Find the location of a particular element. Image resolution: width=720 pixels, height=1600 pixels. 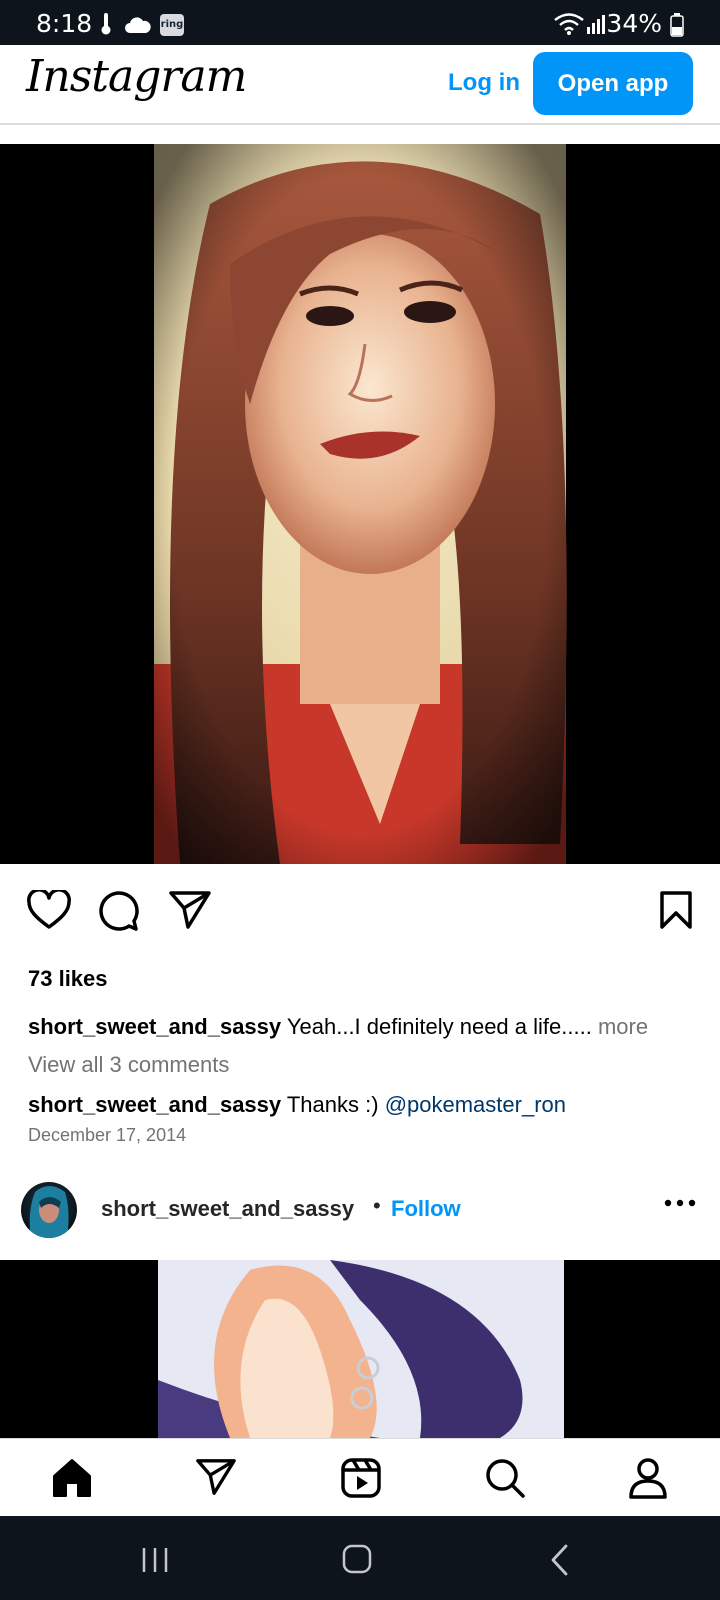

log-in-link: Log in is located at coordinates (484, 83).